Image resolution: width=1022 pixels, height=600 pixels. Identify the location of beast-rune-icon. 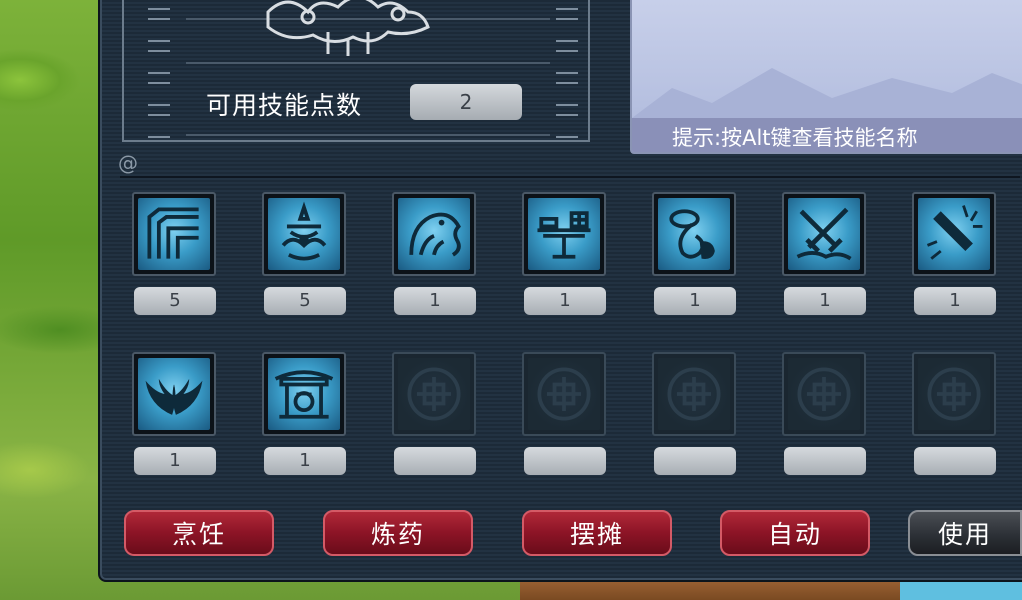
(435, 234).